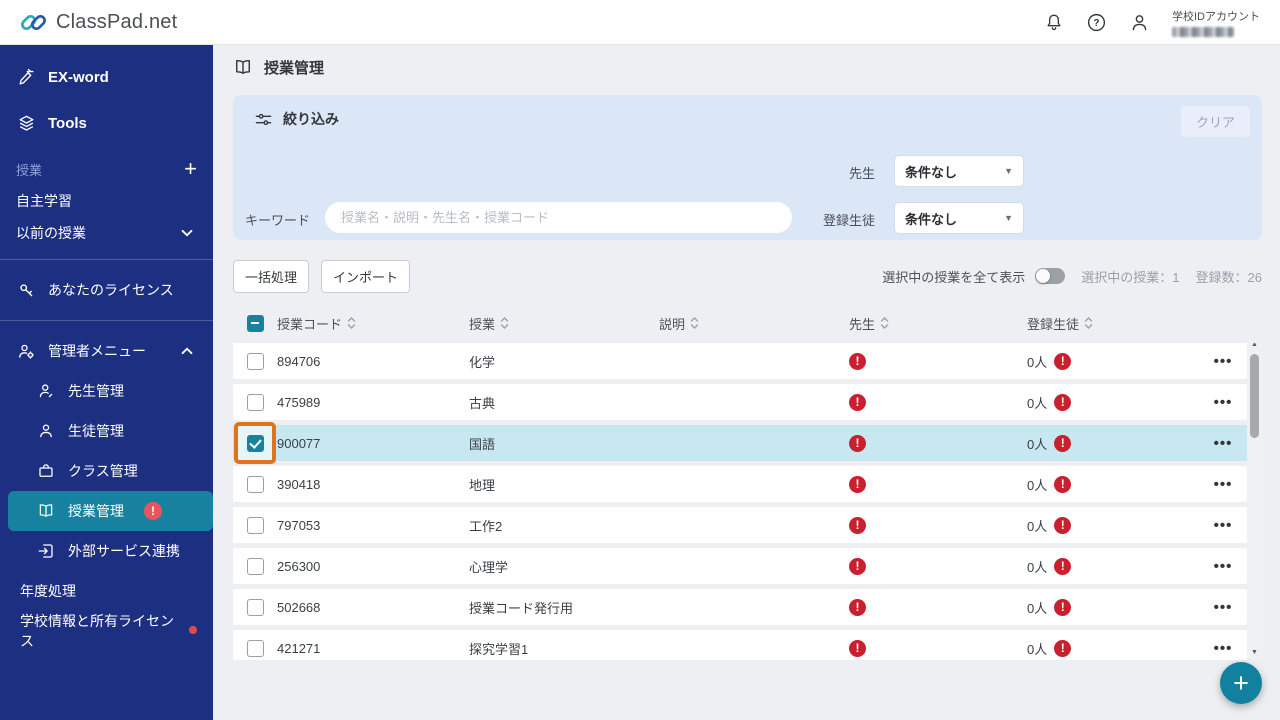  Describe the element at coordinates (482, 444) in the screenshot. I see `row-name: 国語` at that location.